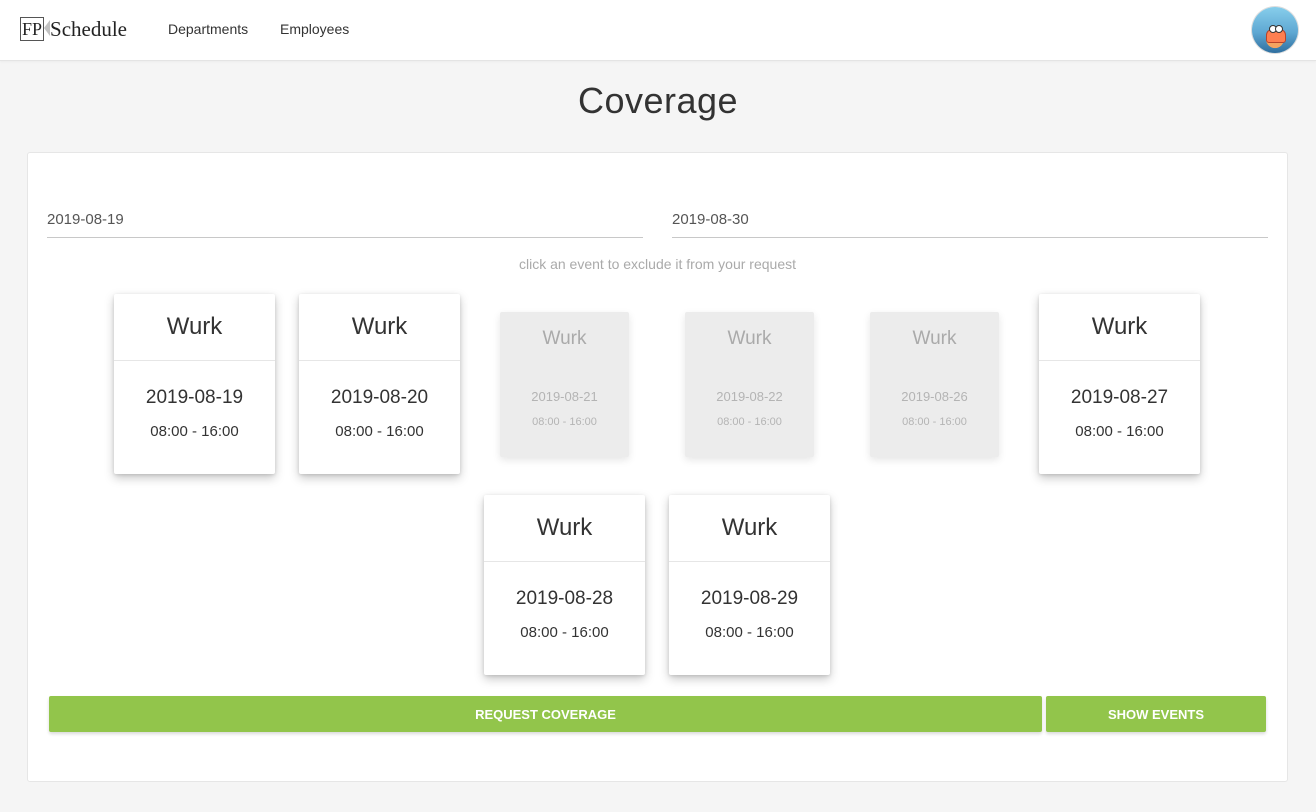 The image size is (1316, 812). I want to click on event-date: 2019-08-26, so click(934, 396).